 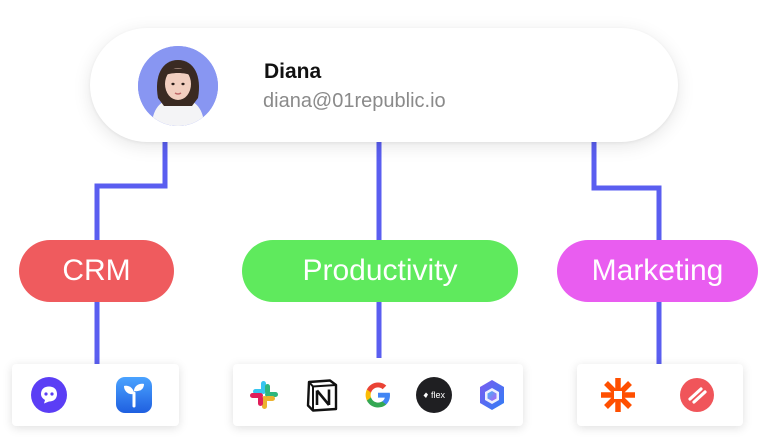 What do you see at coordinates (264, 395) in the screenshot?
I see `slack-icon` at bounding box center [264, 395].